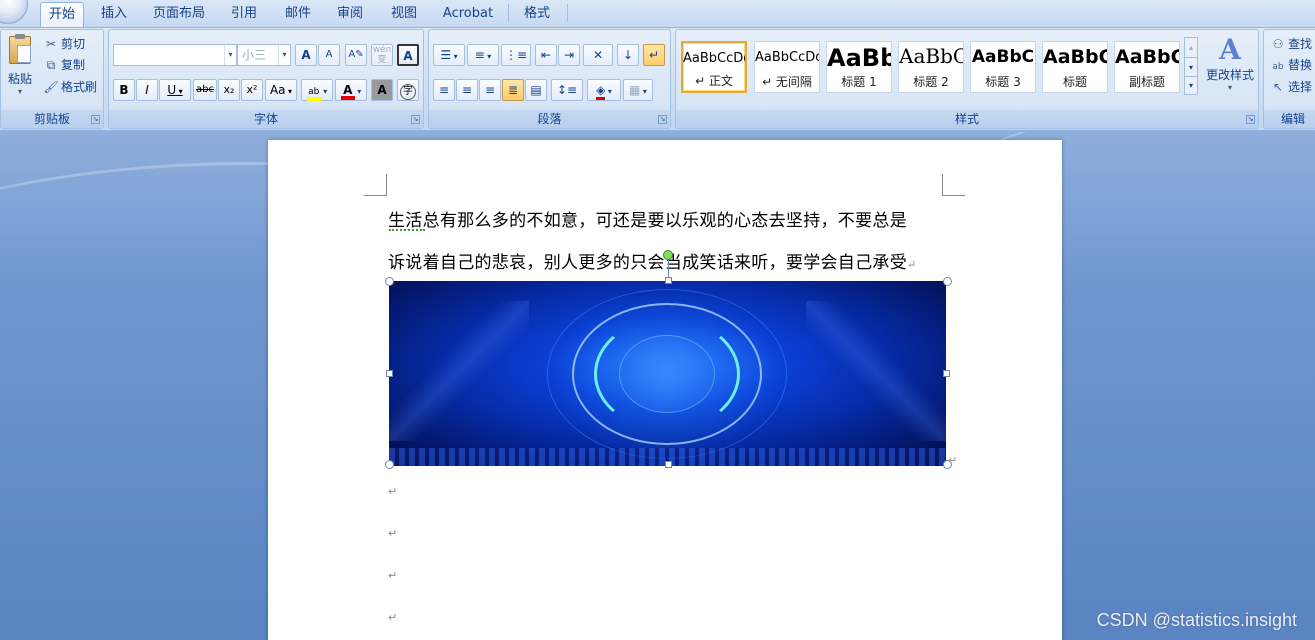 The image size is (1315, 640). What do you see at coordinates (567, 90) in the screenshot?
I see `line-spacing-button: ↕≡` at bounding box center [567, 90].